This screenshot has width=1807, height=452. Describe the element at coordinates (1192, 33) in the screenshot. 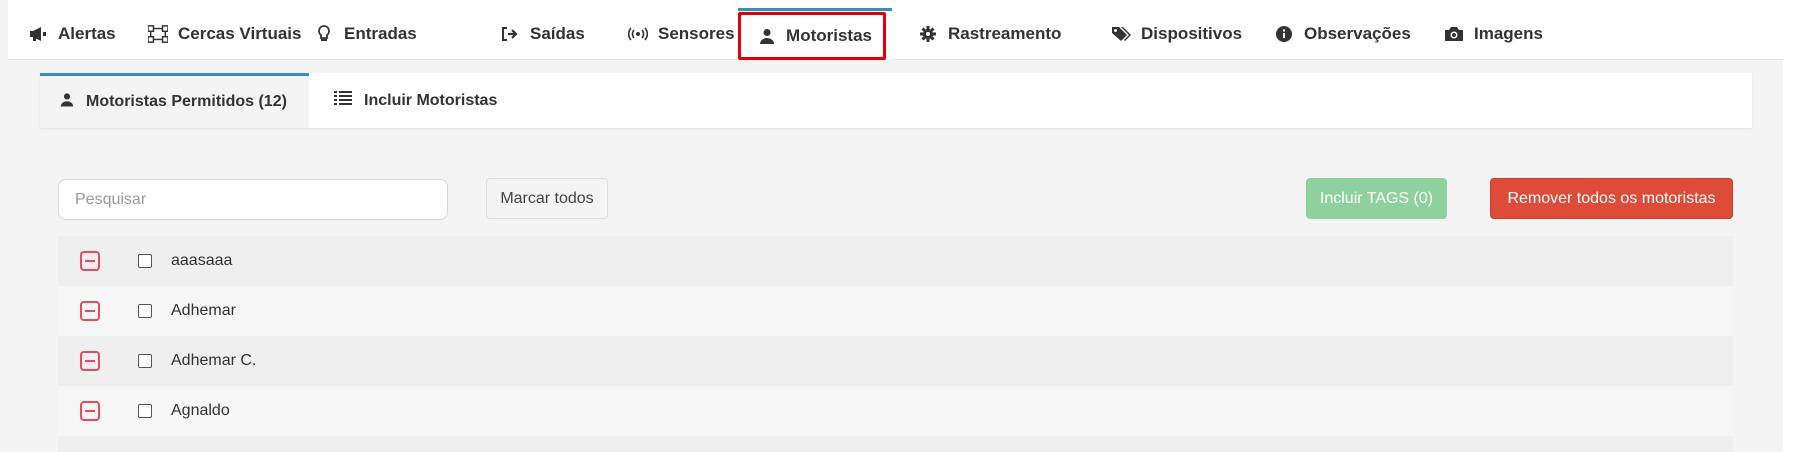

I see `tab-label: Dispositivos` at that location.